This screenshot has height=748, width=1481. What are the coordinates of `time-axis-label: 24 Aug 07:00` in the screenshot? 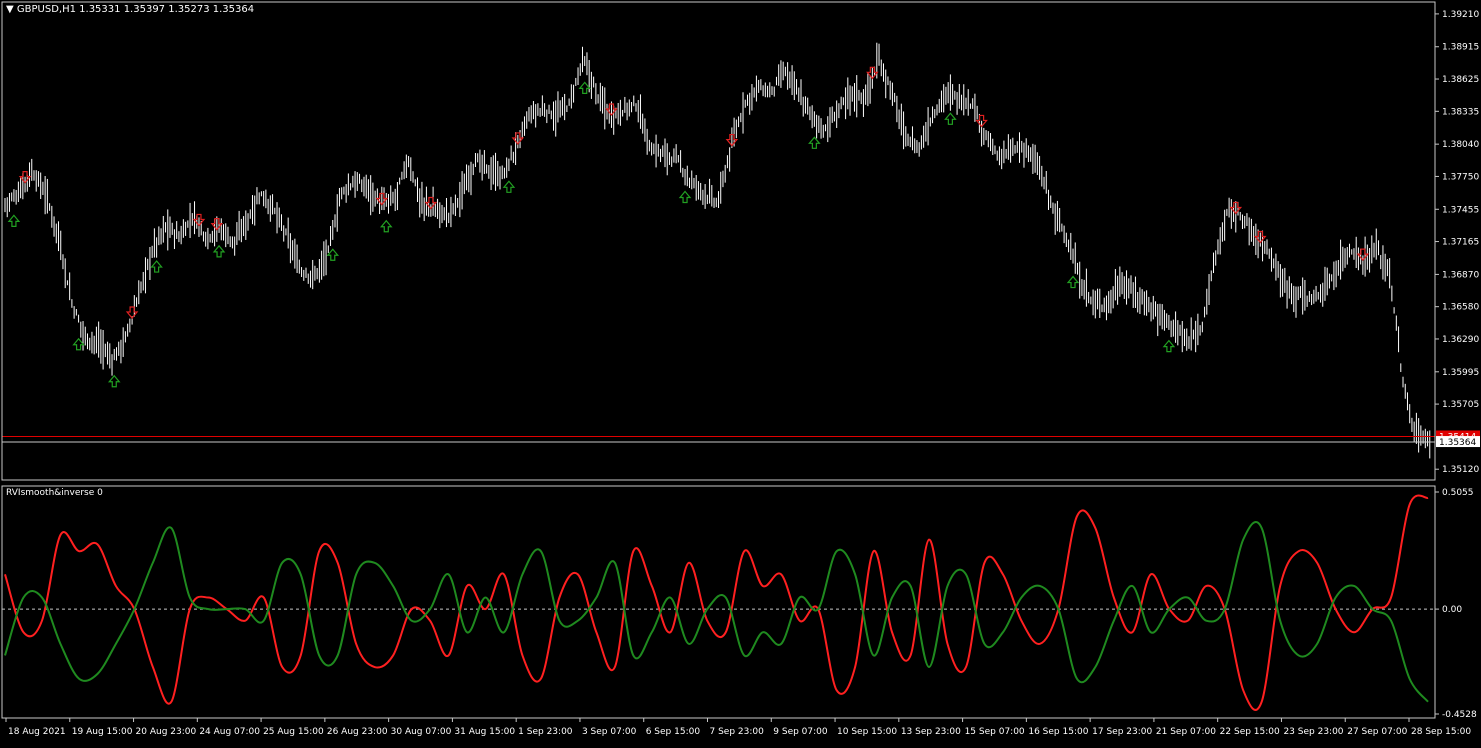 It's located at (229, 732).